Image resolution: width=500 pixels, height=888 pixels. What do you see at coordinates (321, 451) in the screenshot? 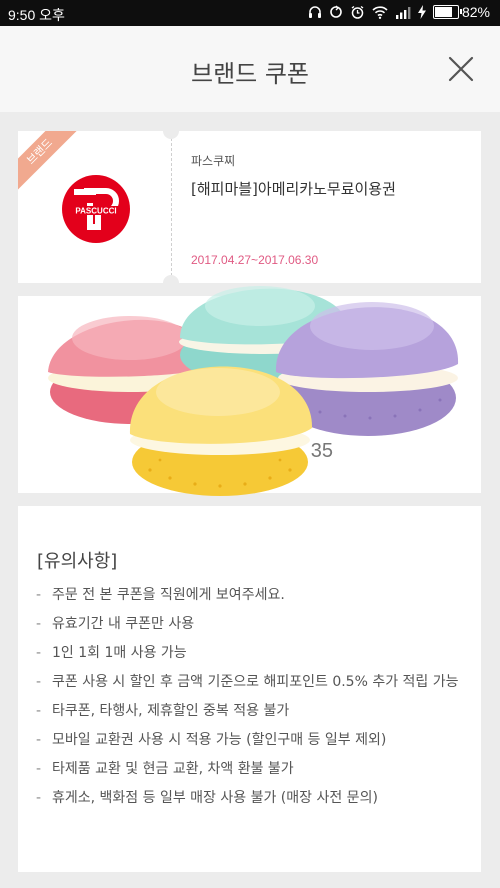
I see `barcode-number: 35` at bounding box center [321, 451].